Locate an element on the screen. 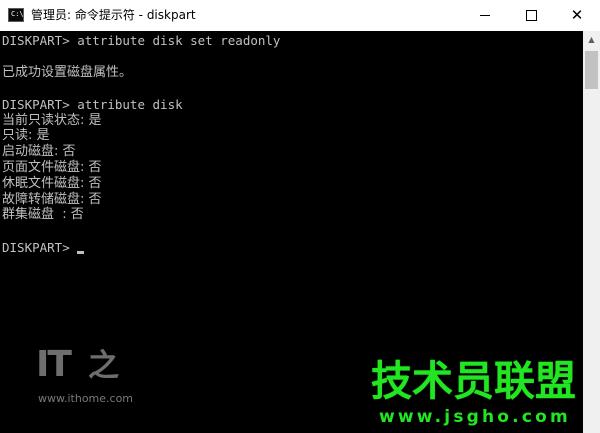 The width and height of the screenshot is (600, 433). cmd-icon-glyph: C:\ is located at coordinates (17, 14).